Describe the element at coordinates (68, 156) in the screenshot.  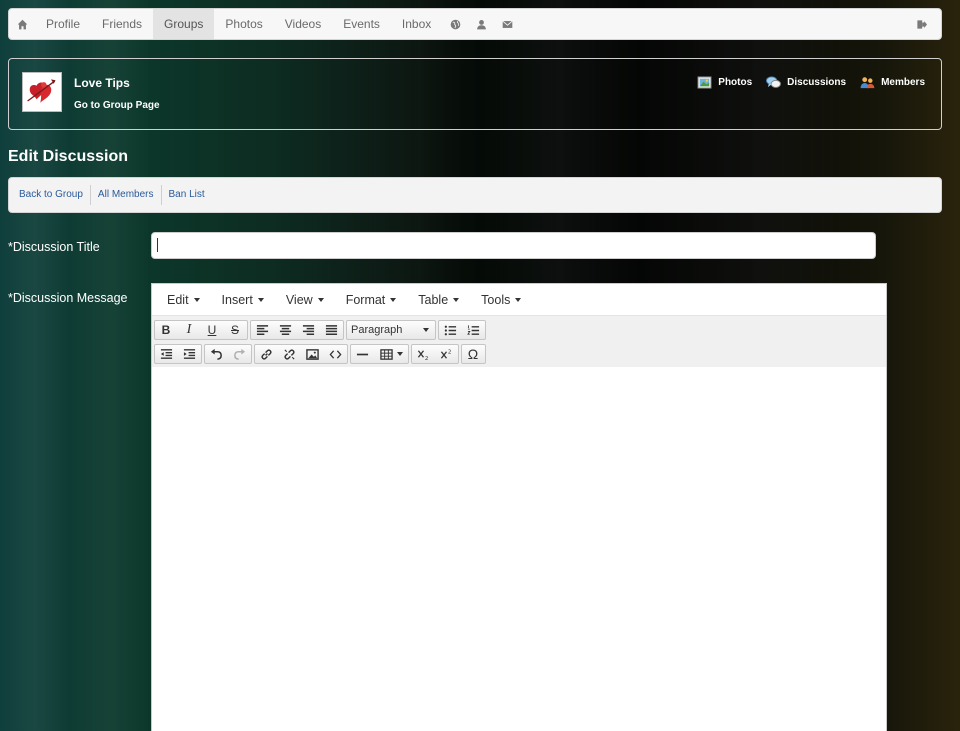
I see `page-title: Edit Discussion` at that location.